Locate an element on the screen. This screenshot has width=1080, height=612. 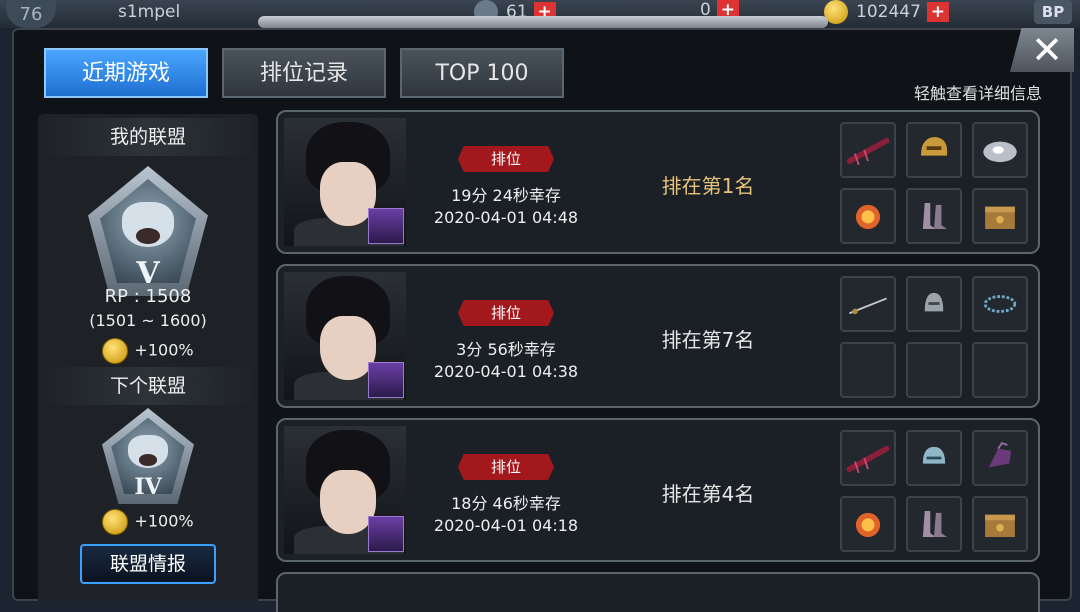
player-level: 76 is located at coordinates (31, 14).